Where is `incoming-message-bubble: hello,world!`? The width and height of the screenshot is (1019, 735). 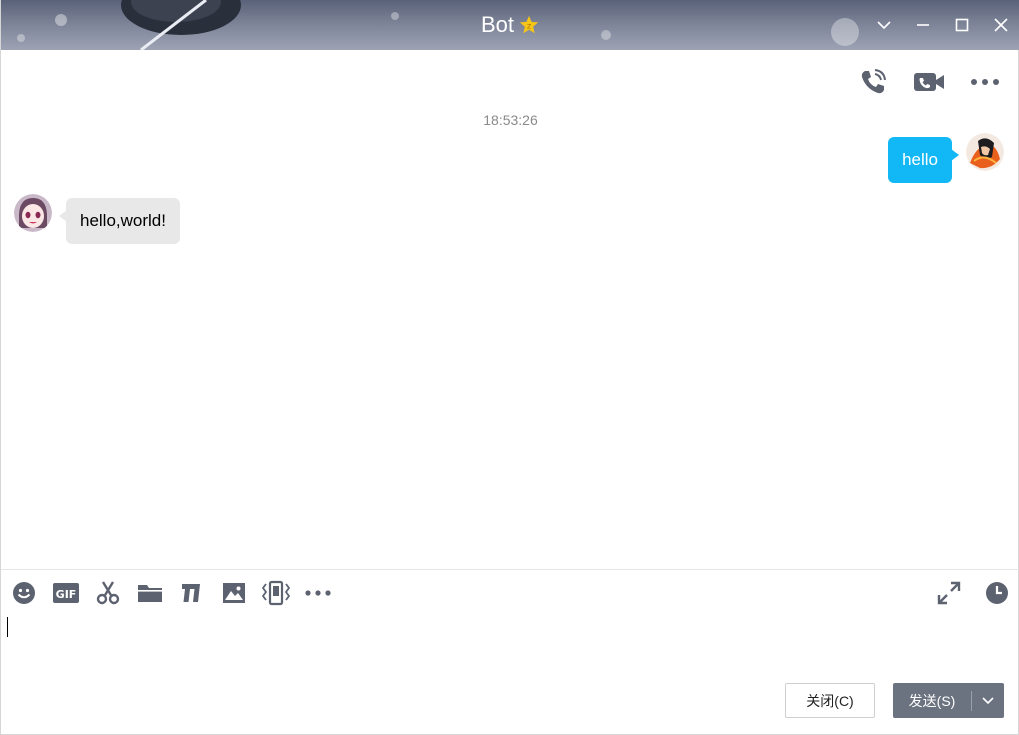 incoming-message-bubble: hello,world! is located at coordinates (119, 221).